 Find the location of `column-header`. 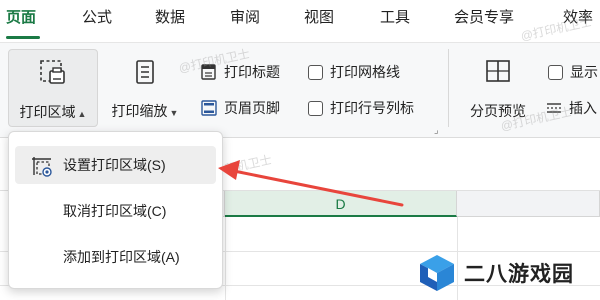

column-header is located at coordinates (528, 204).